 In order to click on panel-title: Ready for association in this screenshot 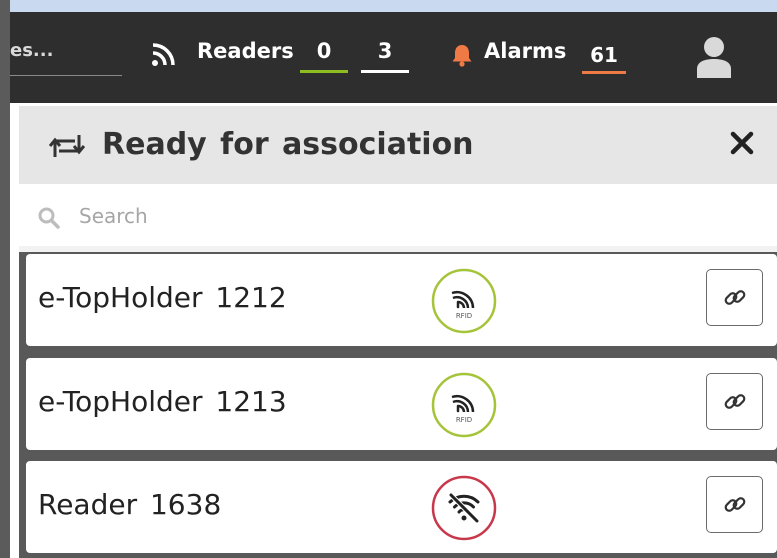, I will do `click(288, 144)`.